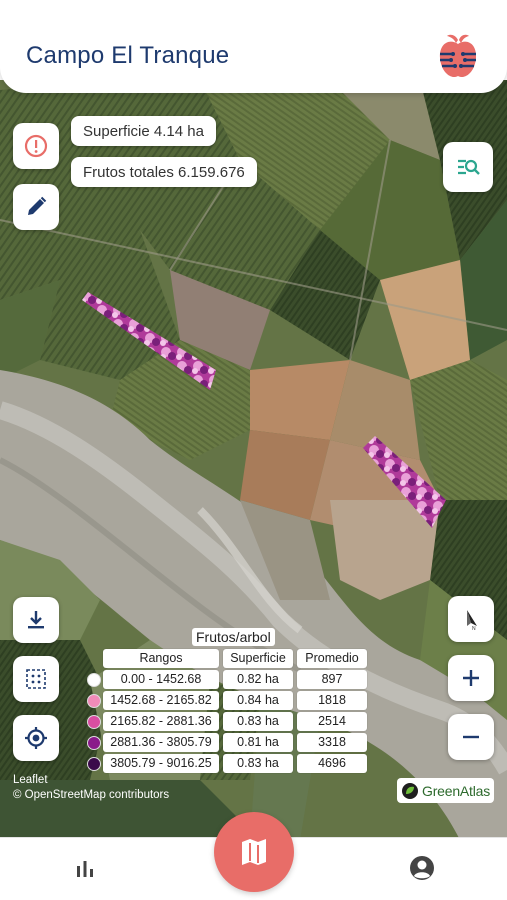 Image resolution: width=507 pixels, height=900 pixels. I want to click on list-search-icon, so click(469, 167).